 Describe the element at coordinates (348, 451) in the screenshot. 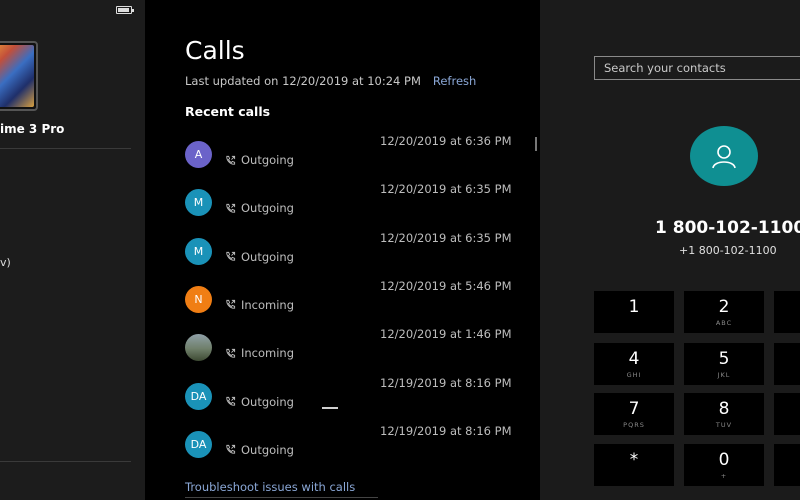

I see `call-row: DA Outgoing 12/19/2019 at 8:16 PM` at that location.